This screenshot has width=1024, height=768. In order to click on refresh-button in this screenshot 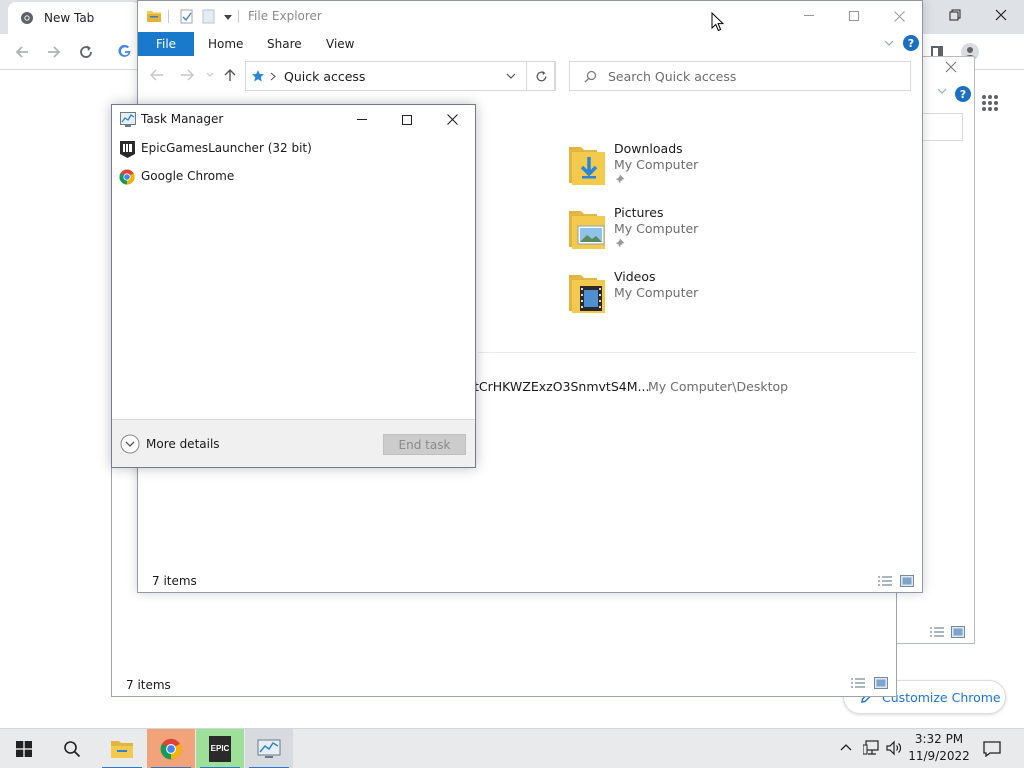, I will do `click(541, 76)`.